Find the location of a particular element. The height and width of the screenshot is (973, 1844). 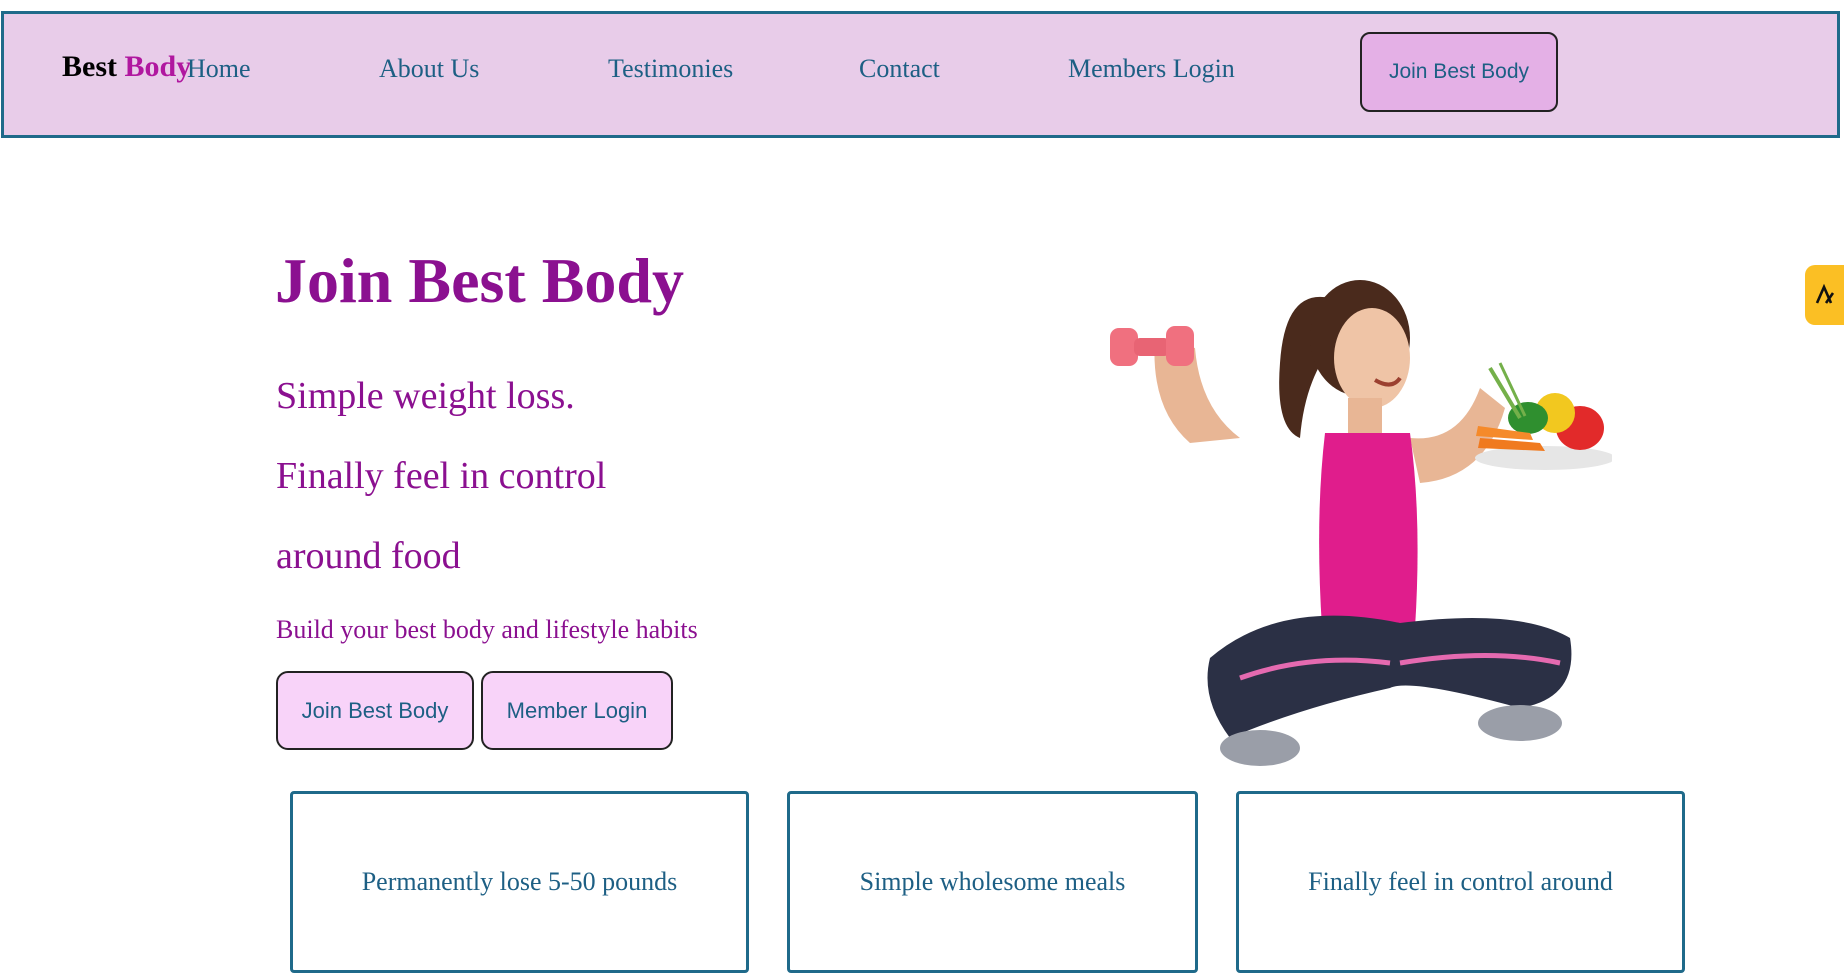

brand-logo: Best Body is located at coordinates (126, 67).